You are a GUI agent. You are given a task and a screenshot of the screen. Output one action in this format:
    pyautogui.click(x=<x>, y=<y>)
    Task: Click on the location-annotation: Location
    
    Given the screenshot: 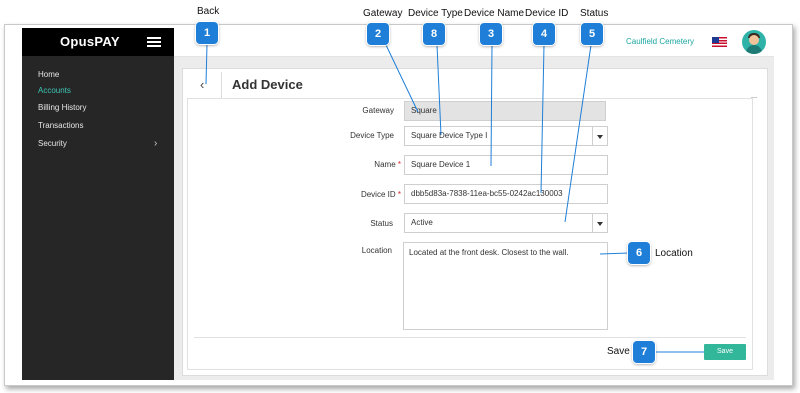 What is the action you would take?
    pyautogui.click(x=674, y=253)
    